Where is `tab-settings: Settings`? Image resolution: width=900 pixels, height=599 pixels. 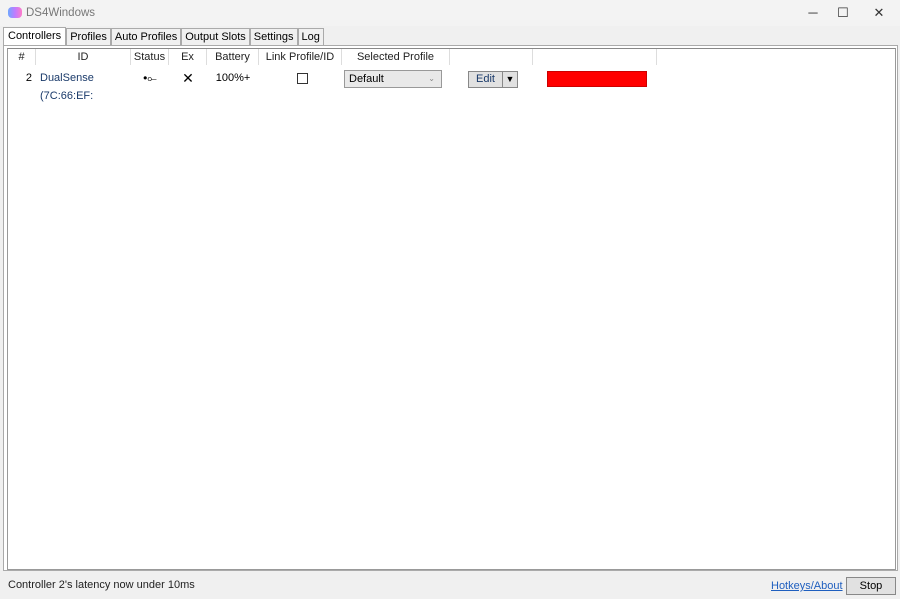
tab-settings: Settings is located at coordinates (273, 36).